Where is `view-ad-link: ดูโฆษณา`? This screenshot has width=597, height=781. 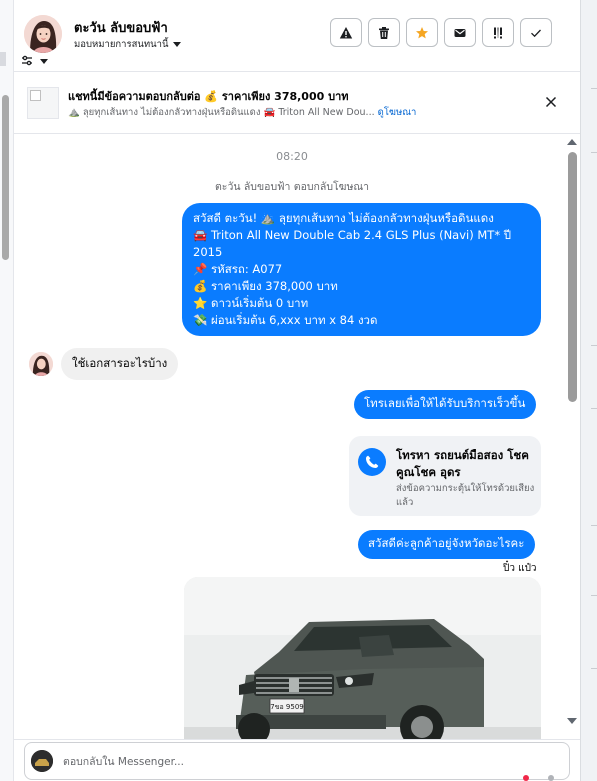 view-ad-link: ดูโฆษณา is located at coordinates (397, 112).